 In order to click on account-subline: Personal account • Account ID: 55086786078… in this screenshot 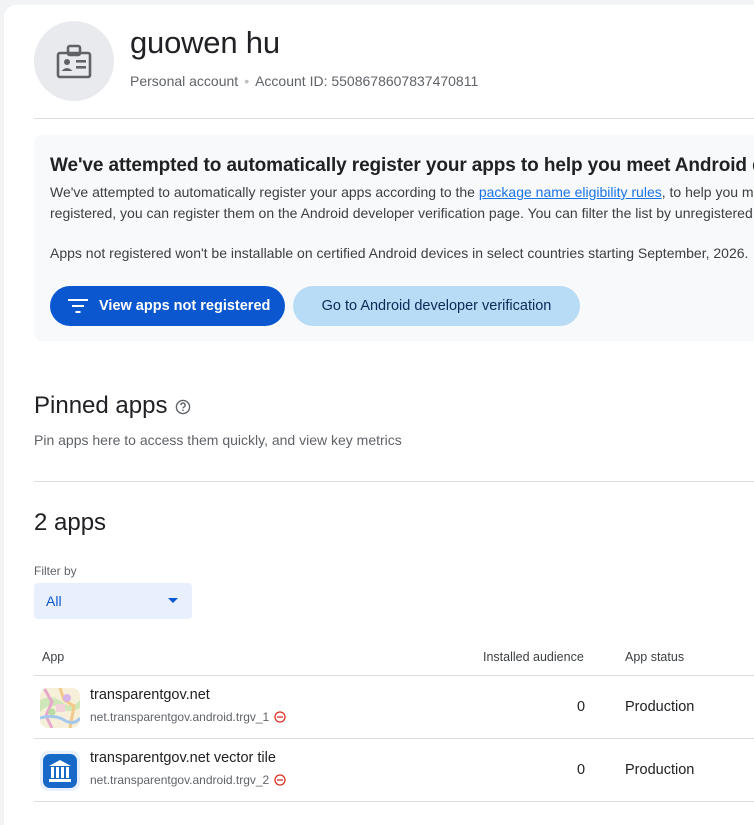, I will do `click(304, 81)`.